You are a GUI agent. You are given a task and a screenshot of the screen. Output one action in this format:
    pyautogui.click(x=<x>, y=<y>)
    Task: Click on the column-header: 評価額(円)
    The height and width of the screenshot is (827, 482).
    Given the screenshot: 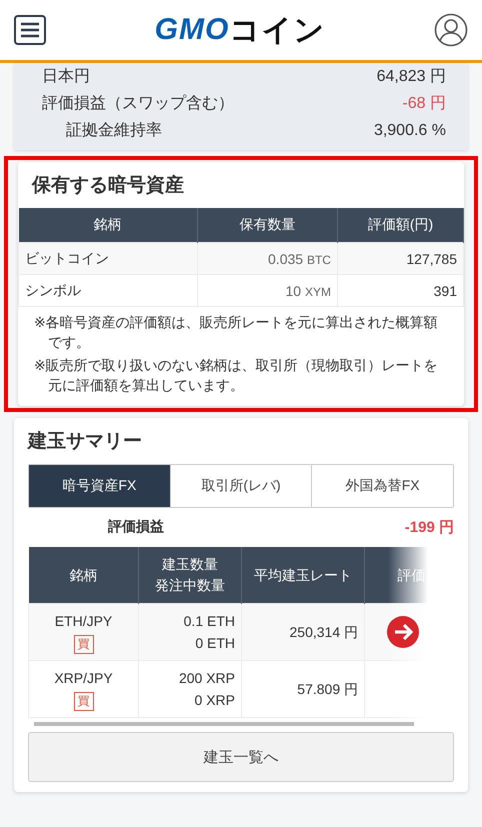 What is the action you would take?
    pyautogui.click(x=400, y=225)
    